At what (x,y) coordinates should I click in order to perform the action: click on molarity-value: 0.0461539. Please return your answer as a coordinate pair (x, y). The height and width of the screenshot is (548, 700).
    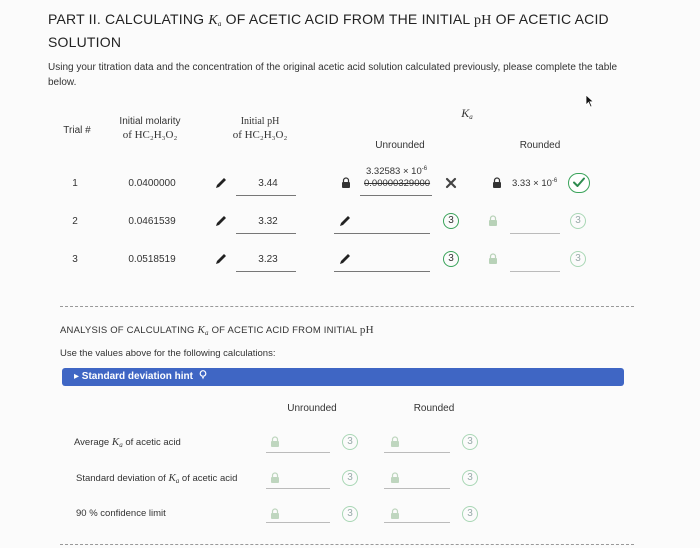
    Looking at the image, I should click on (152, 221).